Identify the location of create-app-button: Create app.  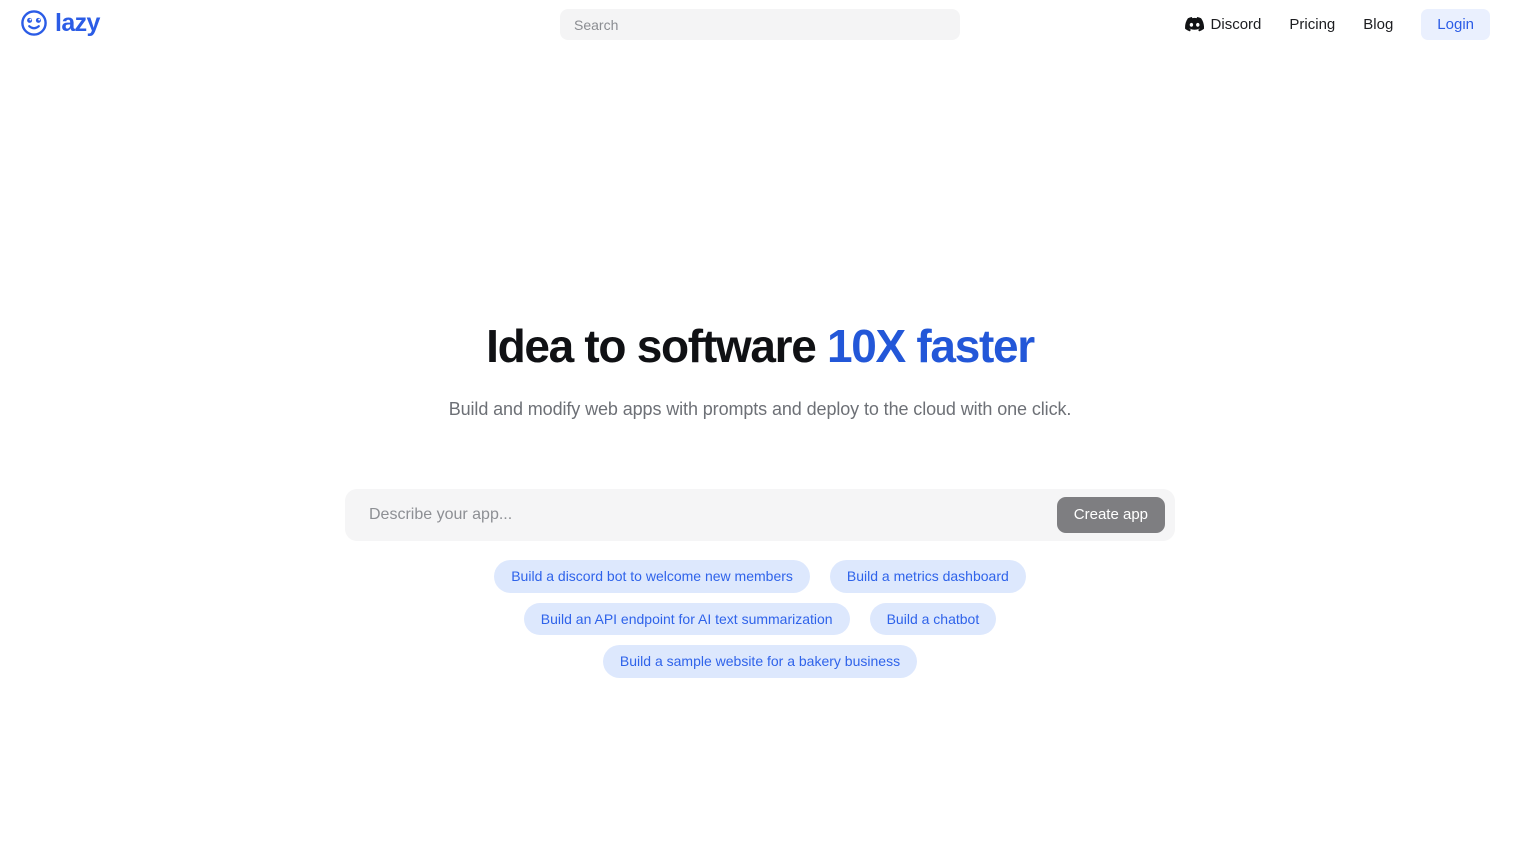
(1110, 514).